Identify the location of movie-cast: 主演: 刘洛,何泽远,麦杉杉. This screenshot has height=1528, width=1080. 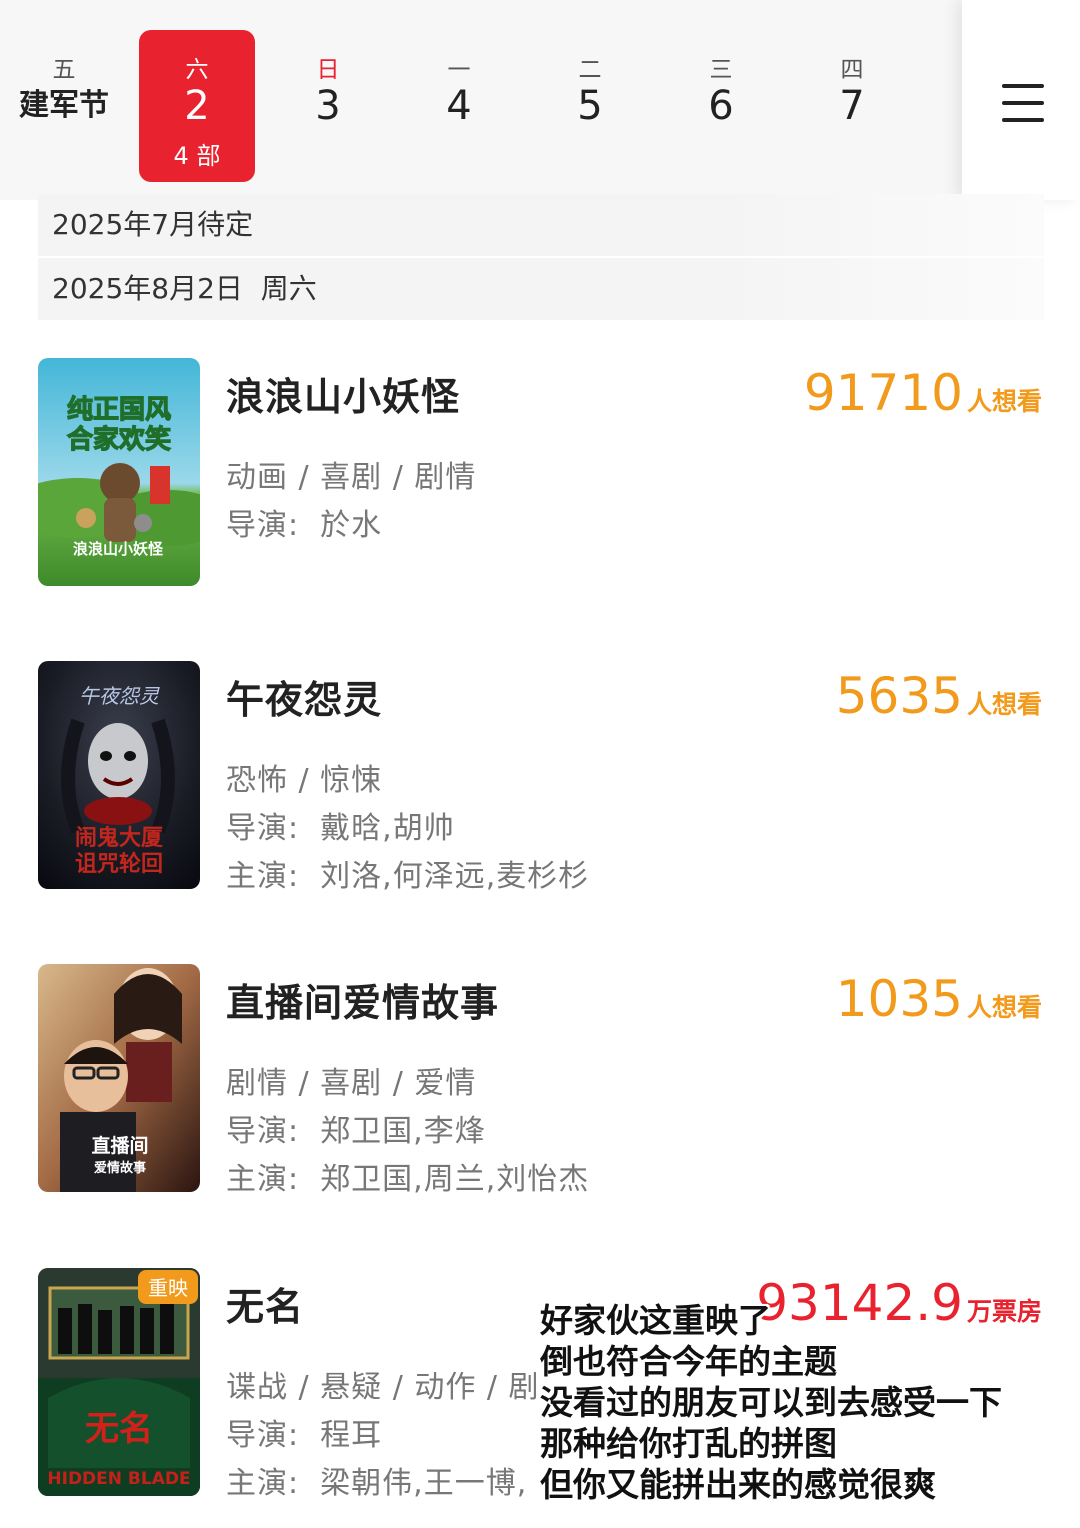
(408, 876).